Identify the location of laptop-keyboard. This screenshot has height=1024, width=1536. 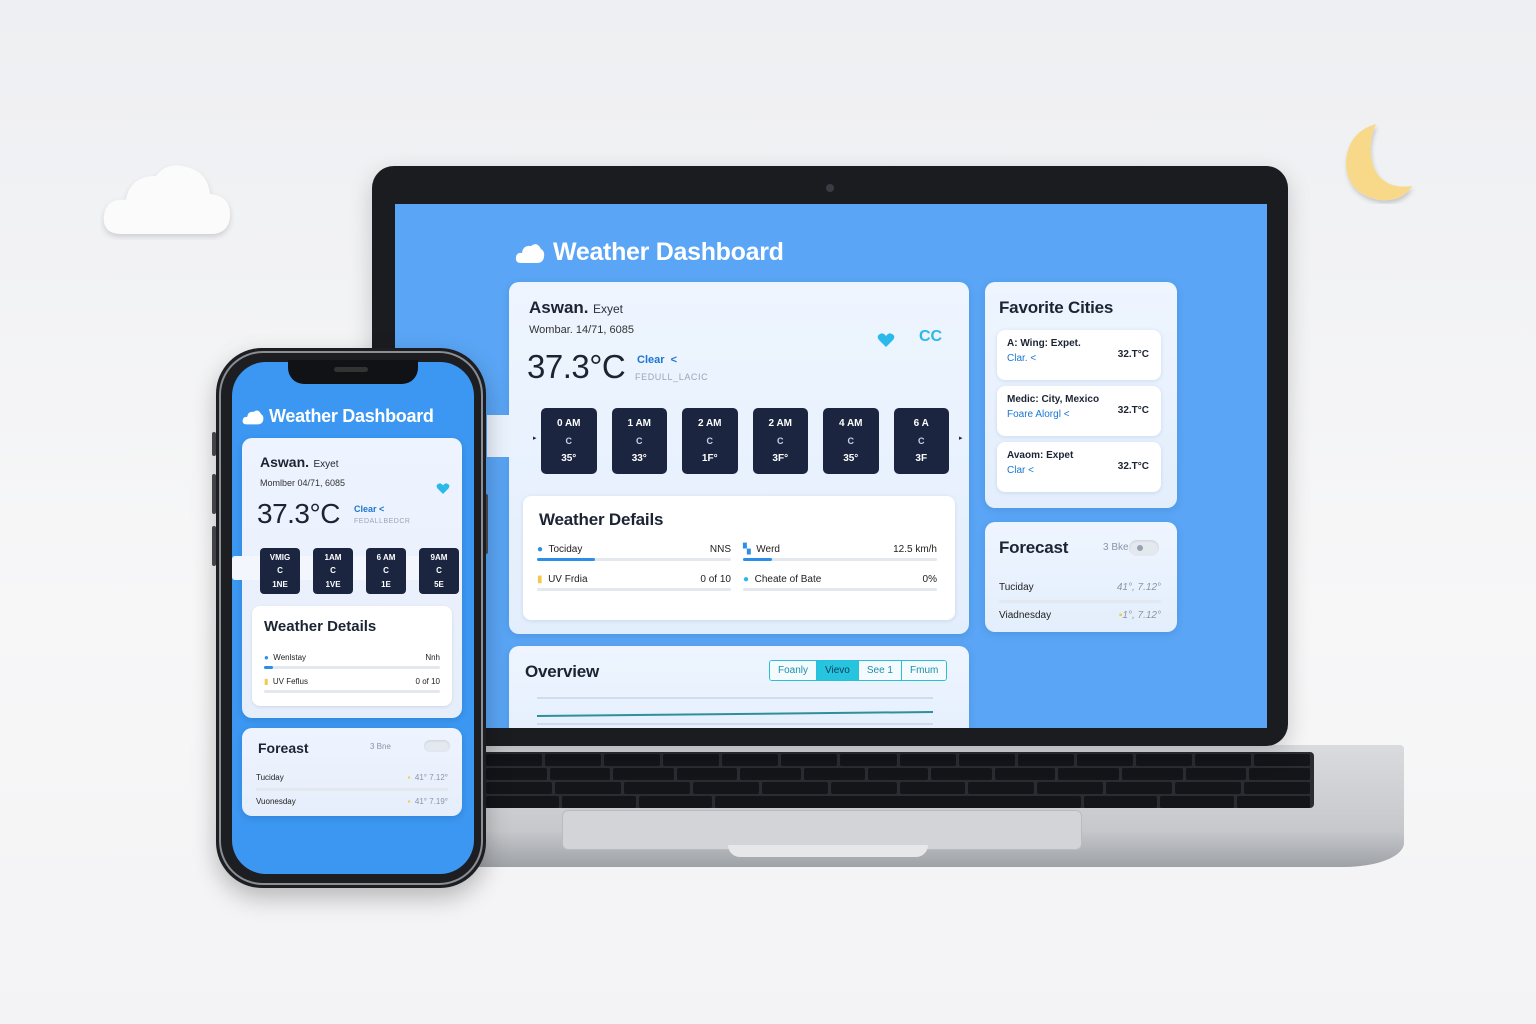
(898, 780).